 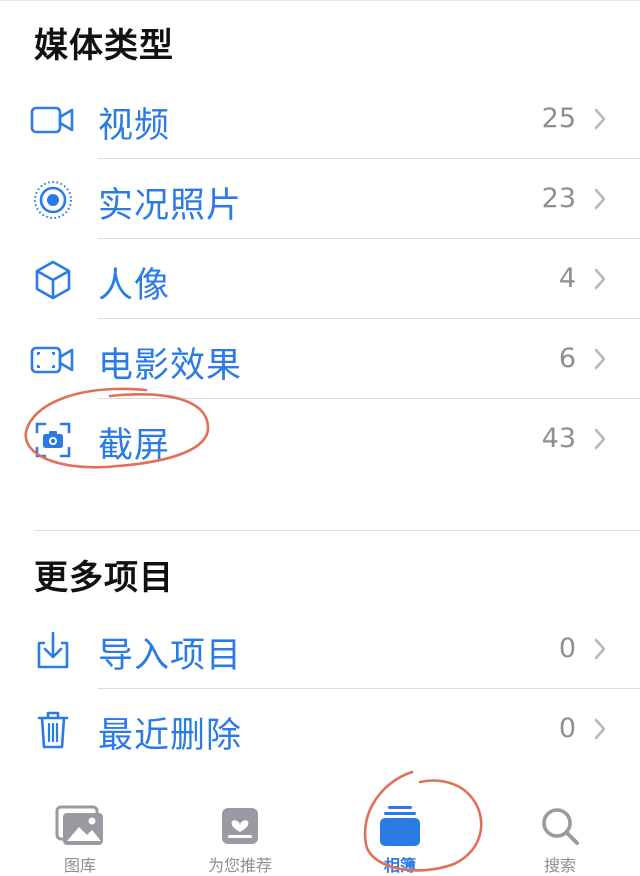 I want to click on section-divider, so click(x=337, y=530).